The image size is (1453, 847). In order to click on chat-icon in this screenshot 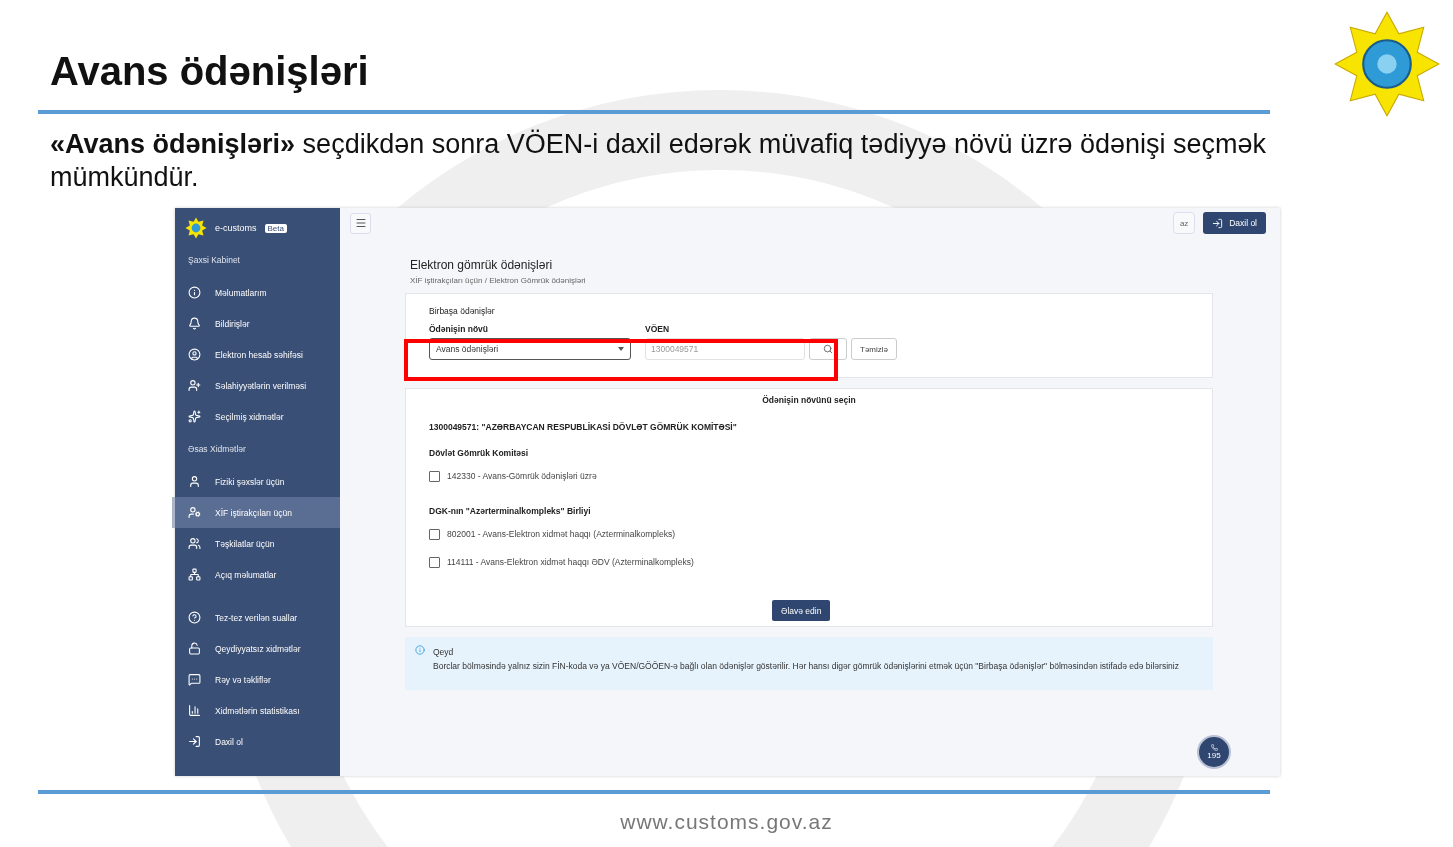, I will do `click(194, 679)`.